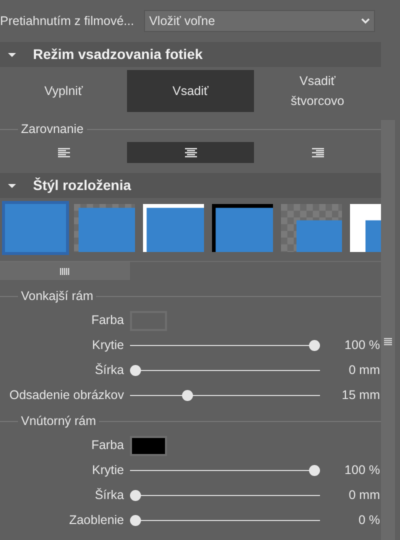 Image resolution: width=400 pixels, height=540 pixels. Describe the element at coordinates (365, 21) in the screenshot. I see `chevron-down-icon` at that location.